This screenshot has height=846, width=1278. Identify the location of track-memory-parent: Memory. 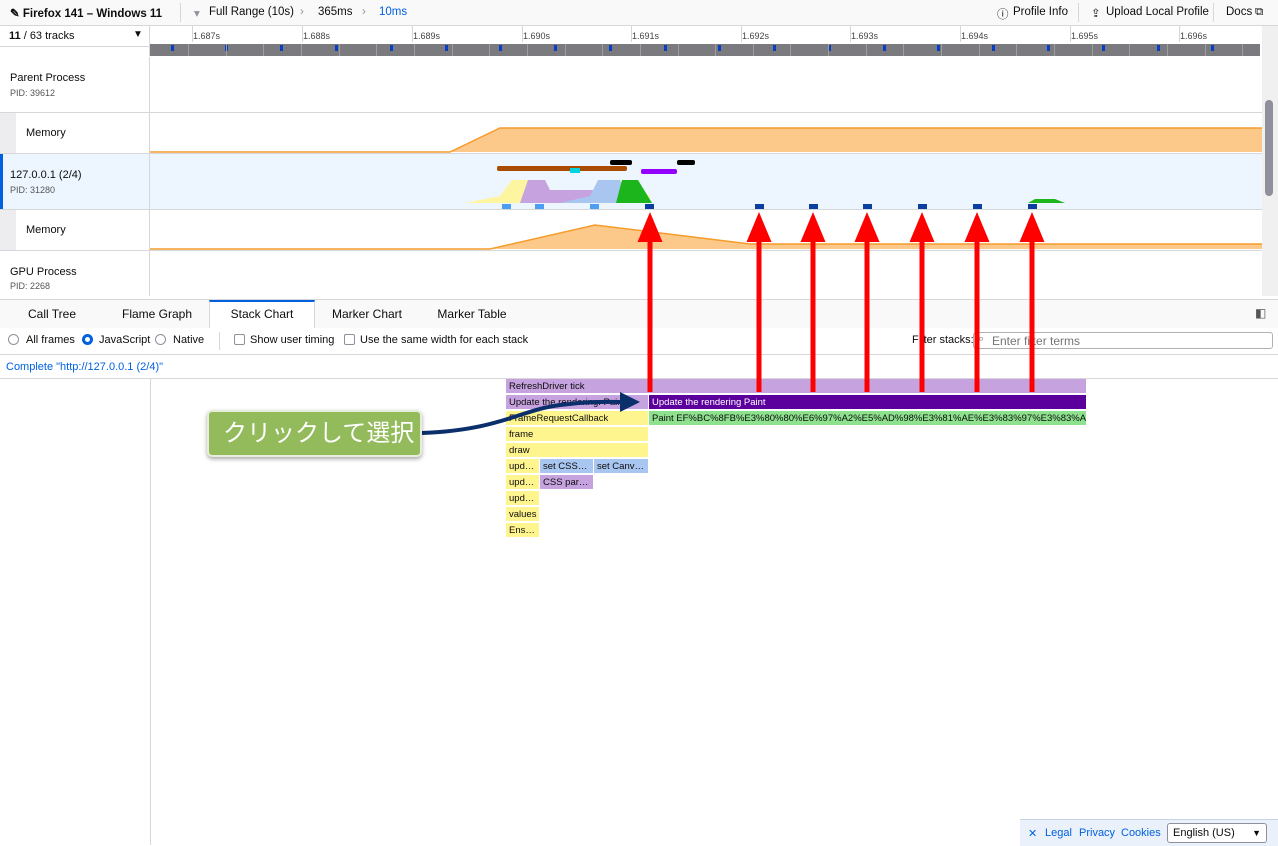
(75, 133).